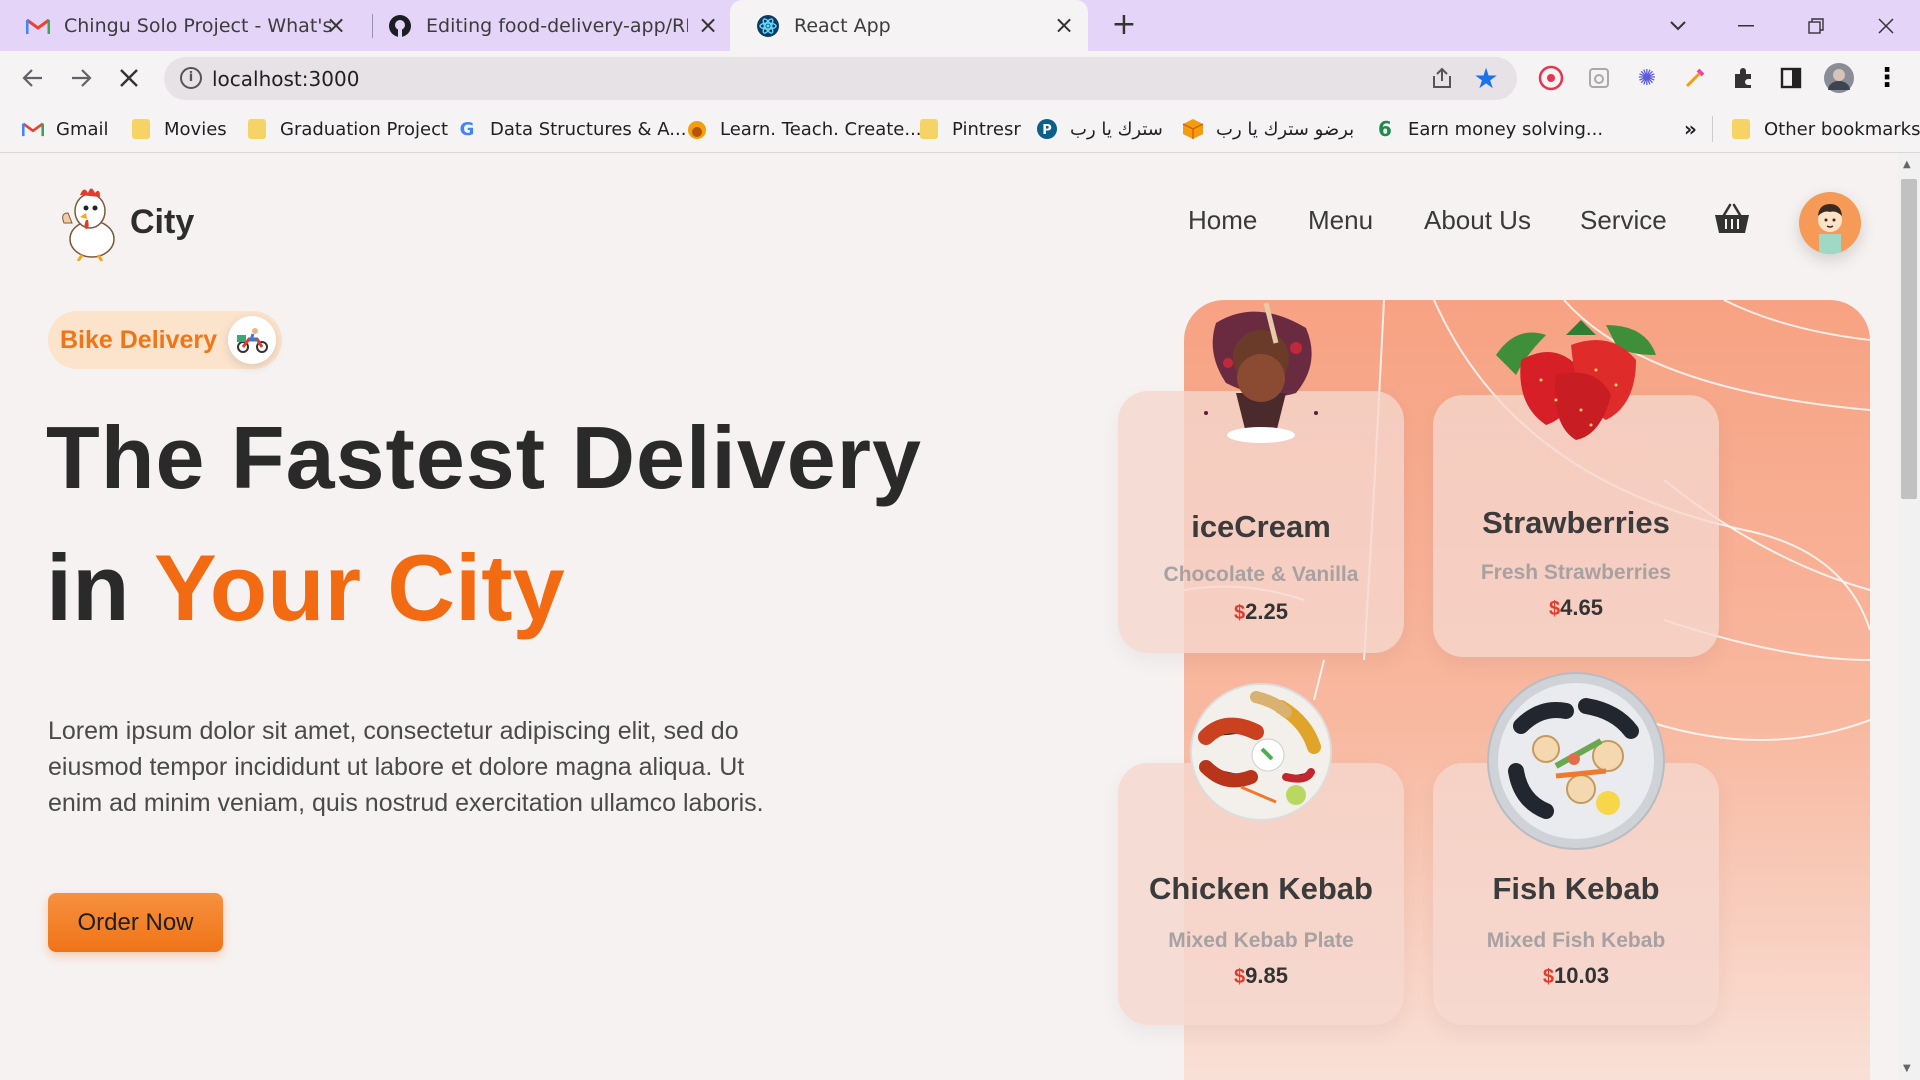  I want to click on bookmark-gmail: Gmail, so click(65, 129).